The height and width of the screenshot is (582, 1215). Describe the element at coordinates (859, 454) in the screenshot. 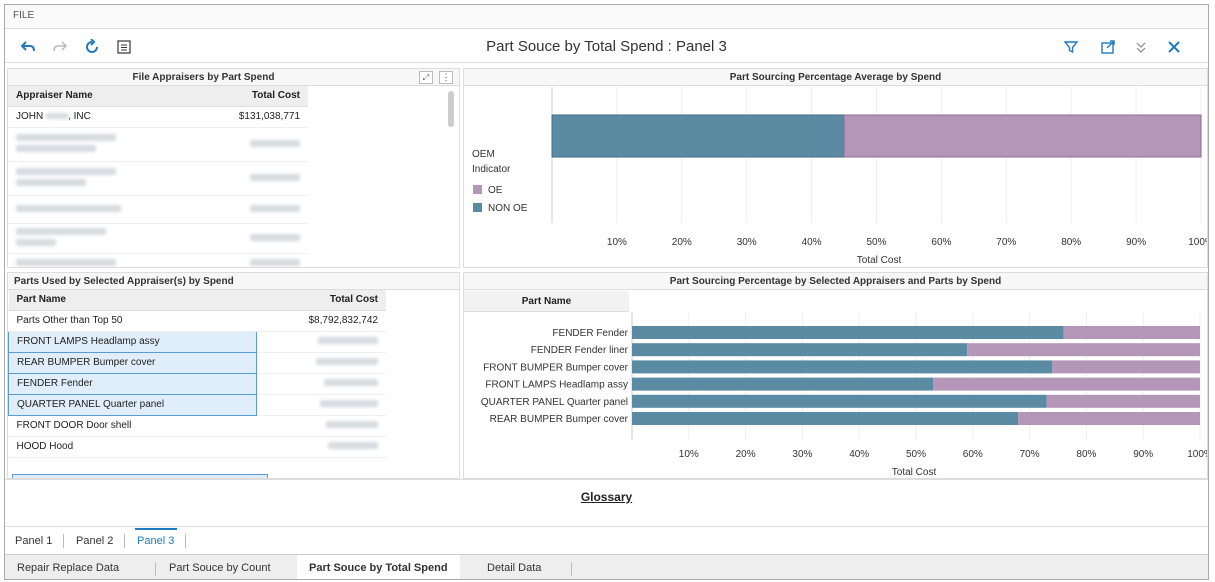

I see `x-tick-label: 40%` at that location.